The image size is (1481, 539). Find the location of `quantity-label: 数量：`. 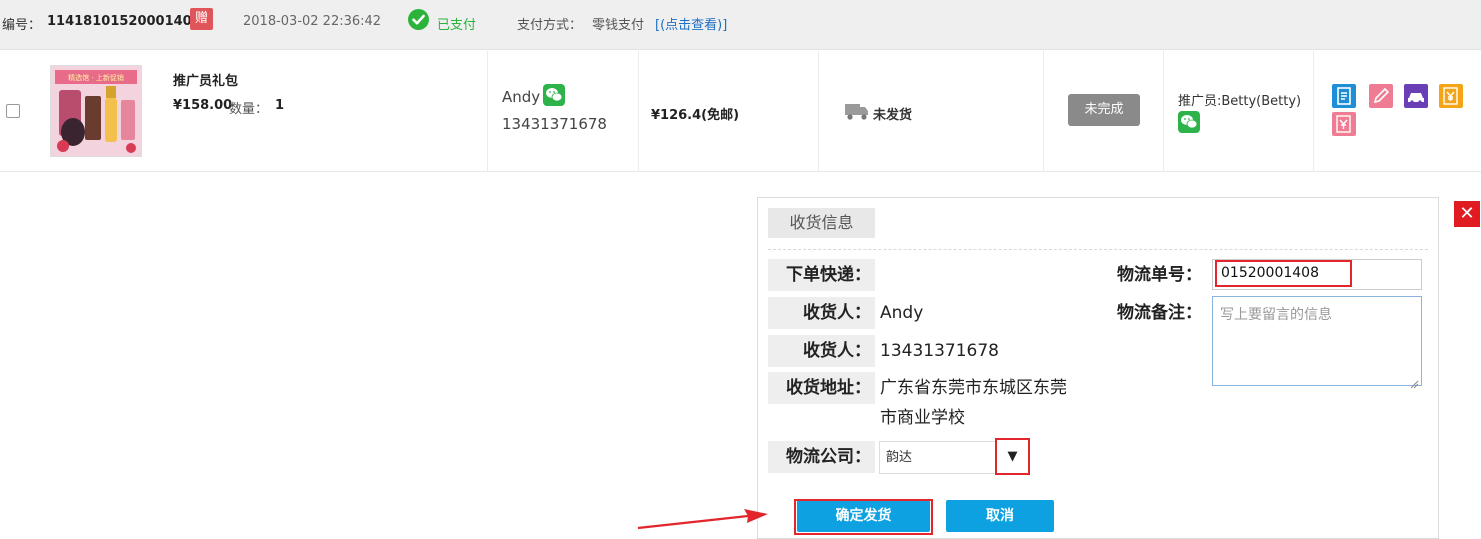

quantity-label: 数量： is located at coordinates (249, 109).